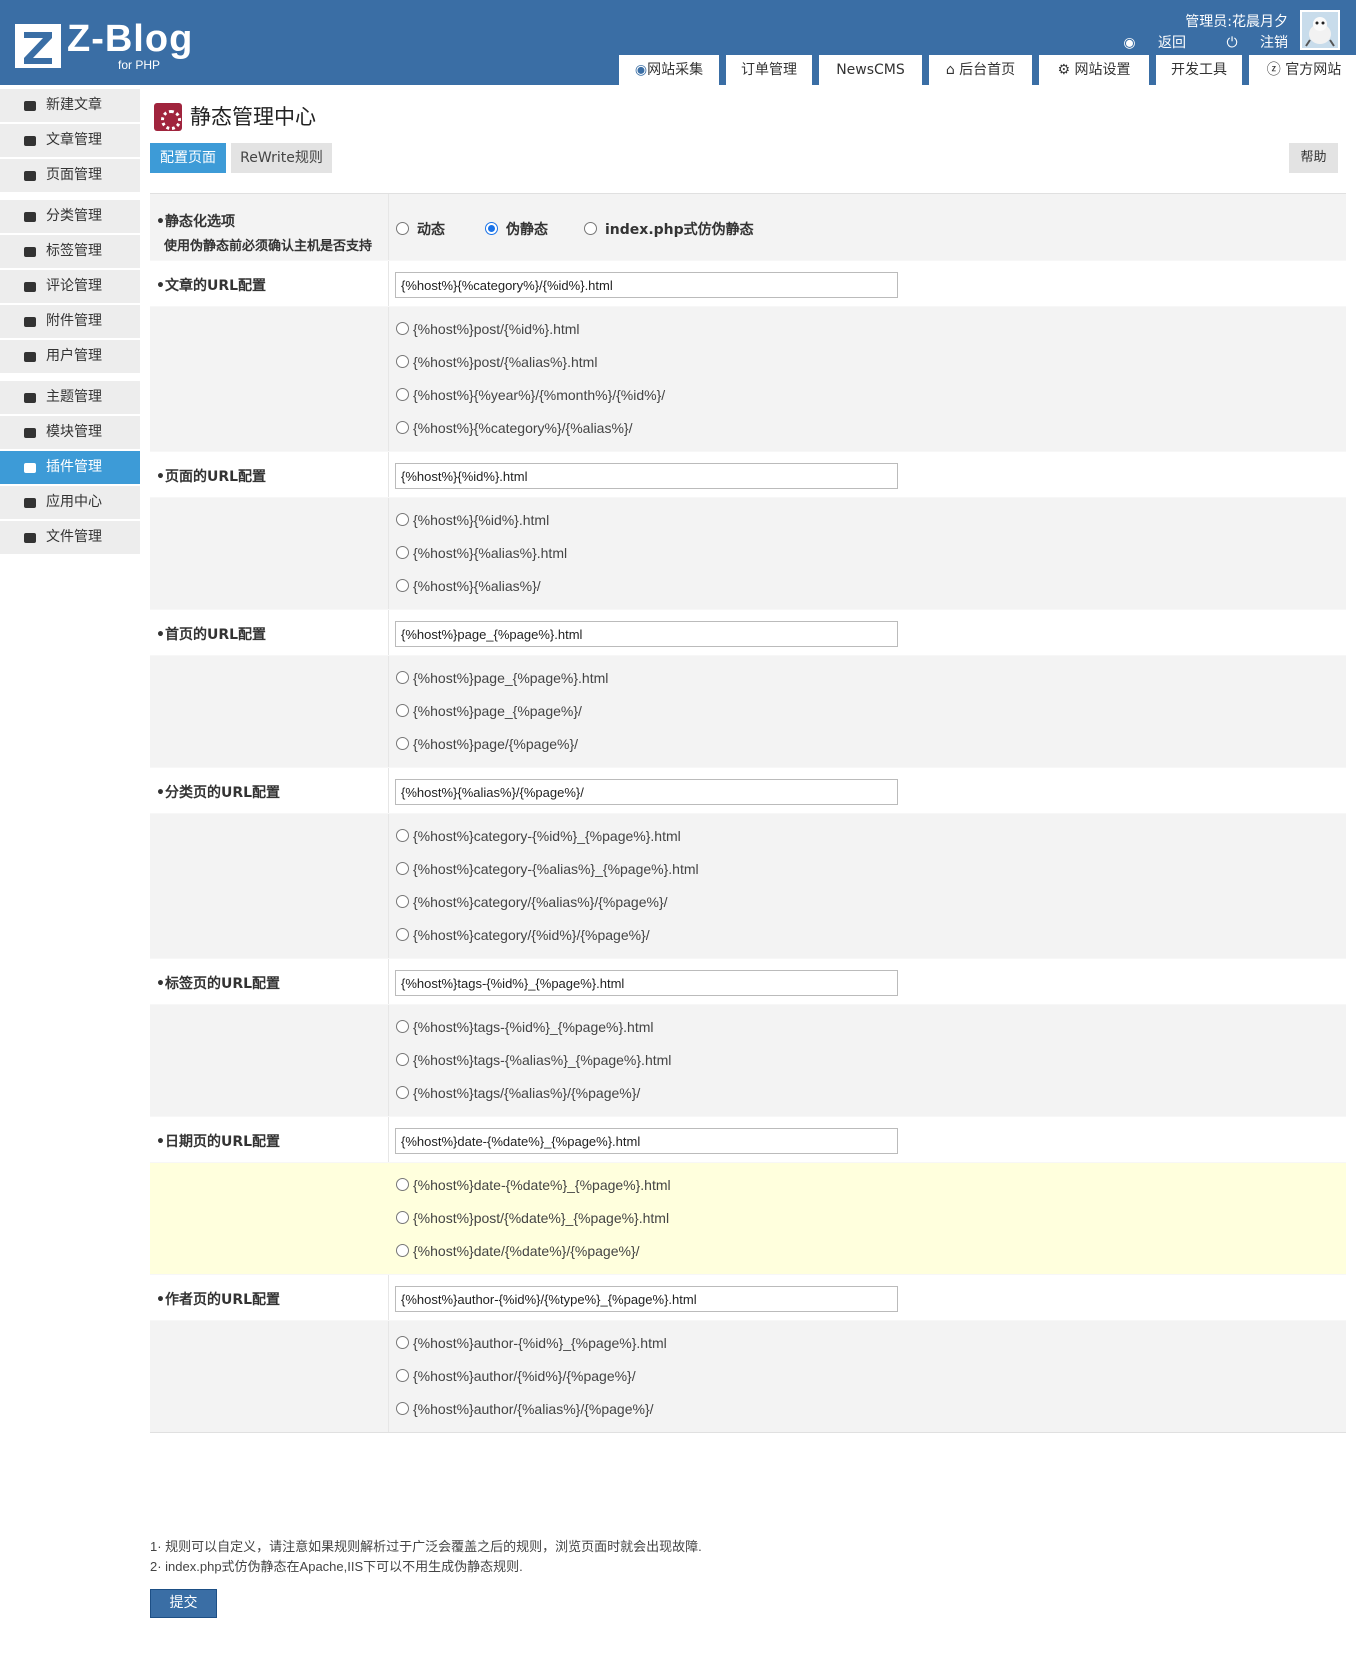 This screenshot has height=1670, width=1356. Describe the element at coordinates (646, 792) in the screenshot. I see `category-url-input` at that location.